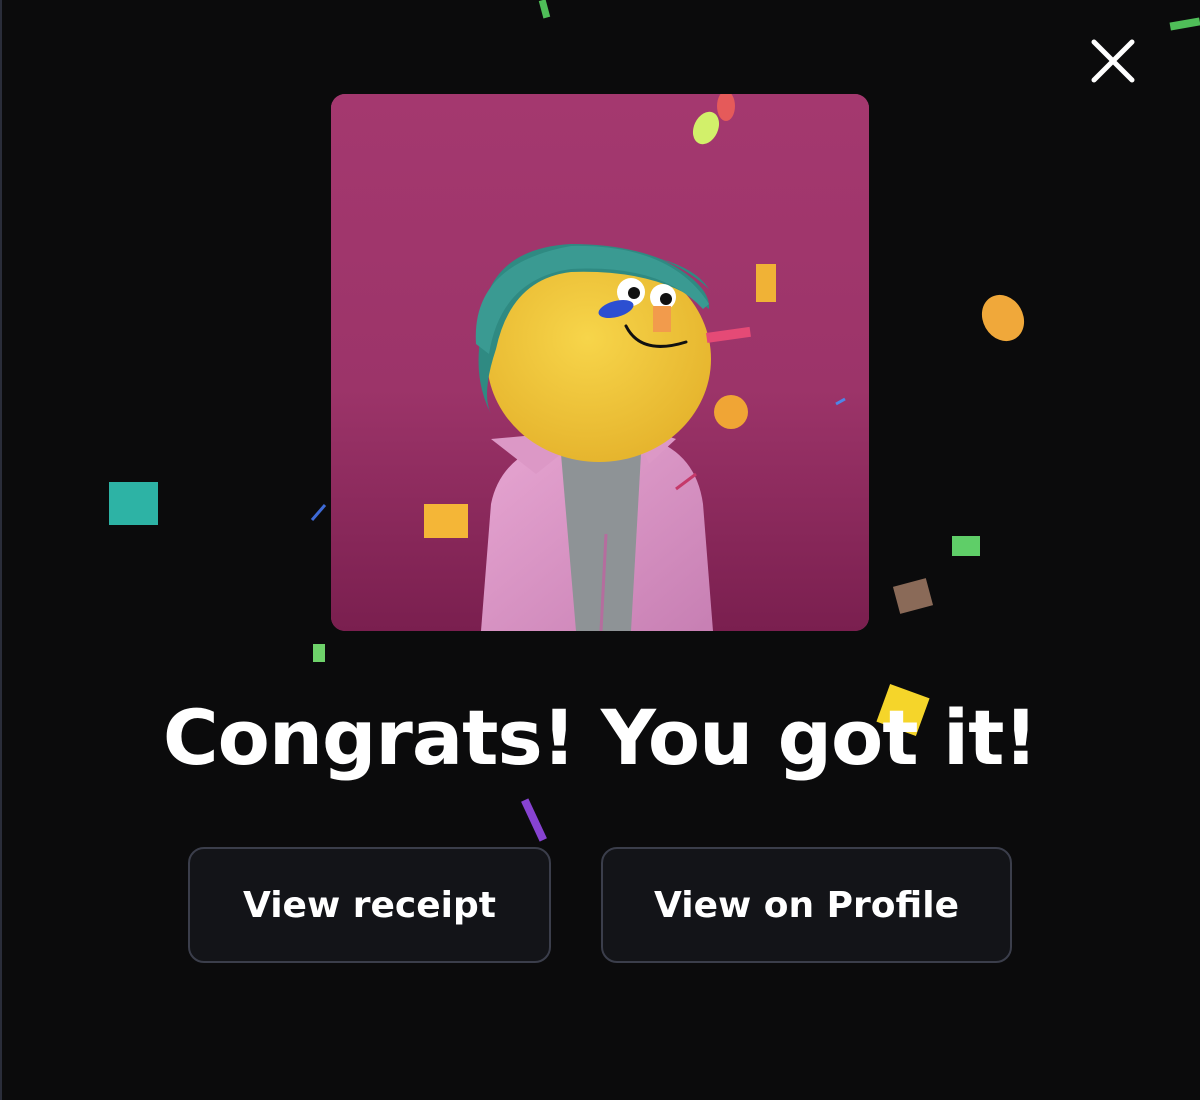 The image size is (1200, 1100). What do you see at coordinates (369, 905) in the screenshot?
I see `view-receipt-button: View receipt` at bounding box center [369, 905].